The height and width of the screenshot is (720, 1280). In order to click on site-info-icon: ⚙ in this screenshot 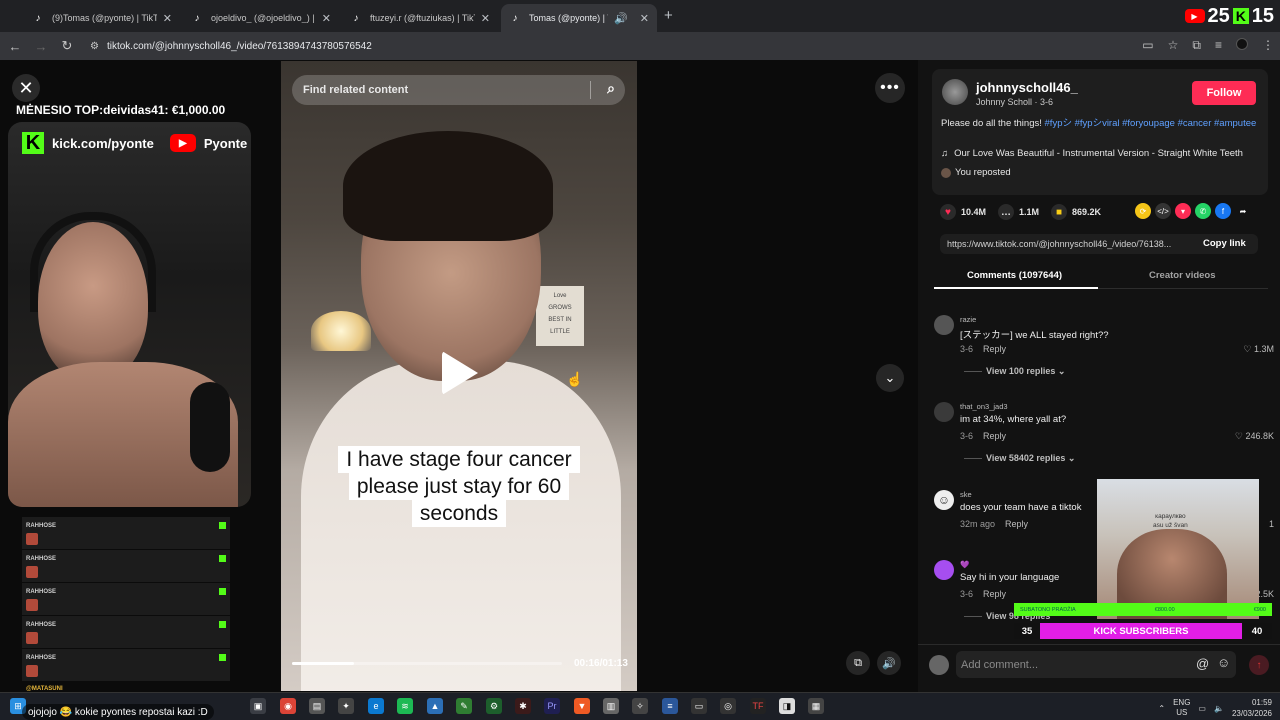, I will do `click(94, 46)`.